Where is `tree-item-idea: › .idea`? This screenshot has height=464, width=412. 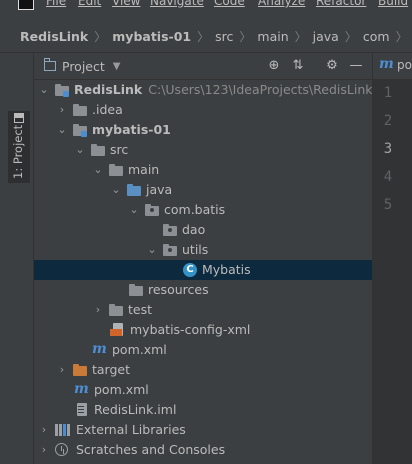
tree-item-idea: › .idea is located at coordinates (203, 110).